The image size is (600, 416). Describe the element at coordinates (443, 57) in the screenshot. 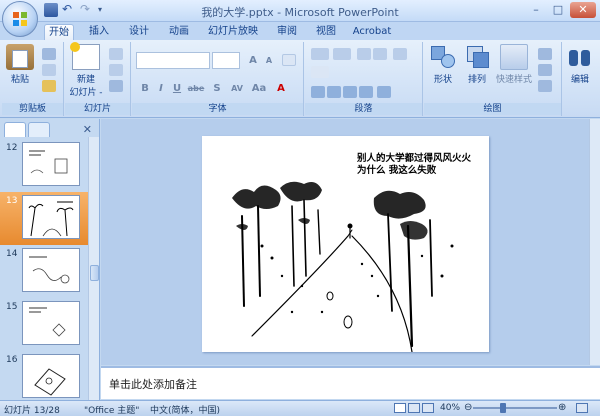

I see `shapes-icon` at that location.